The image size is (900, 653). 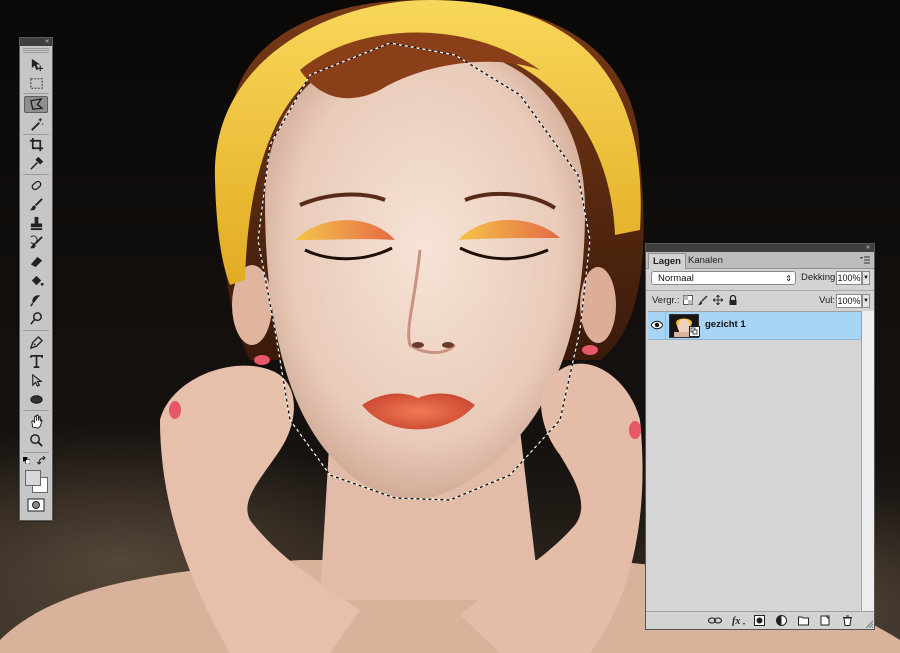 I want to click on fill-label: Vul:, so click(x=827, y=300).